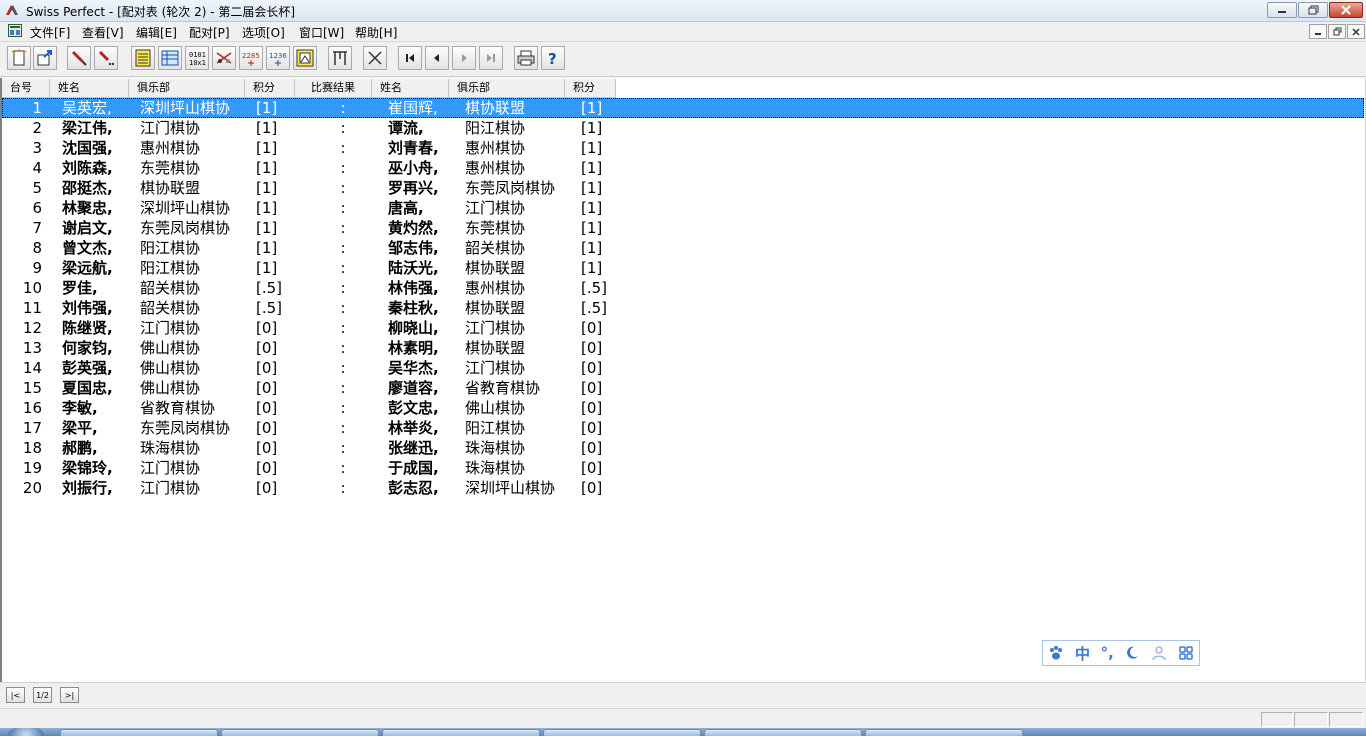 The height and width of the screenshot is (736, 1366). Describe the element at coordinates (683, 228) in the screenshot. I see `table-row: 7 谢启文, 东莞凤岗棋协 [1]: 黄灼然, 东莞棋协 [1]` at that location.